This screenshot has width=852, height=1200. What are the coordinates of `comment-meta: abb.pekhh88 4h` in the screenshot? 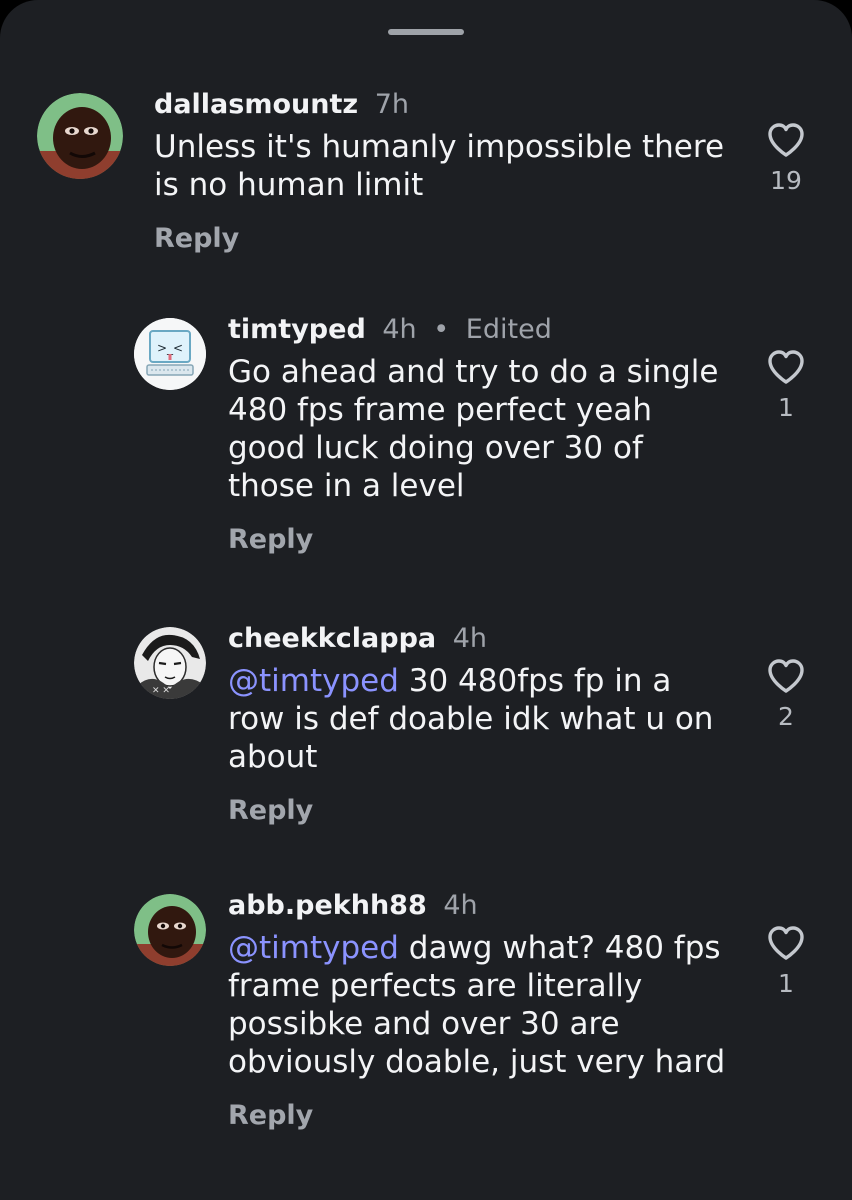 It's located at (480, 906).